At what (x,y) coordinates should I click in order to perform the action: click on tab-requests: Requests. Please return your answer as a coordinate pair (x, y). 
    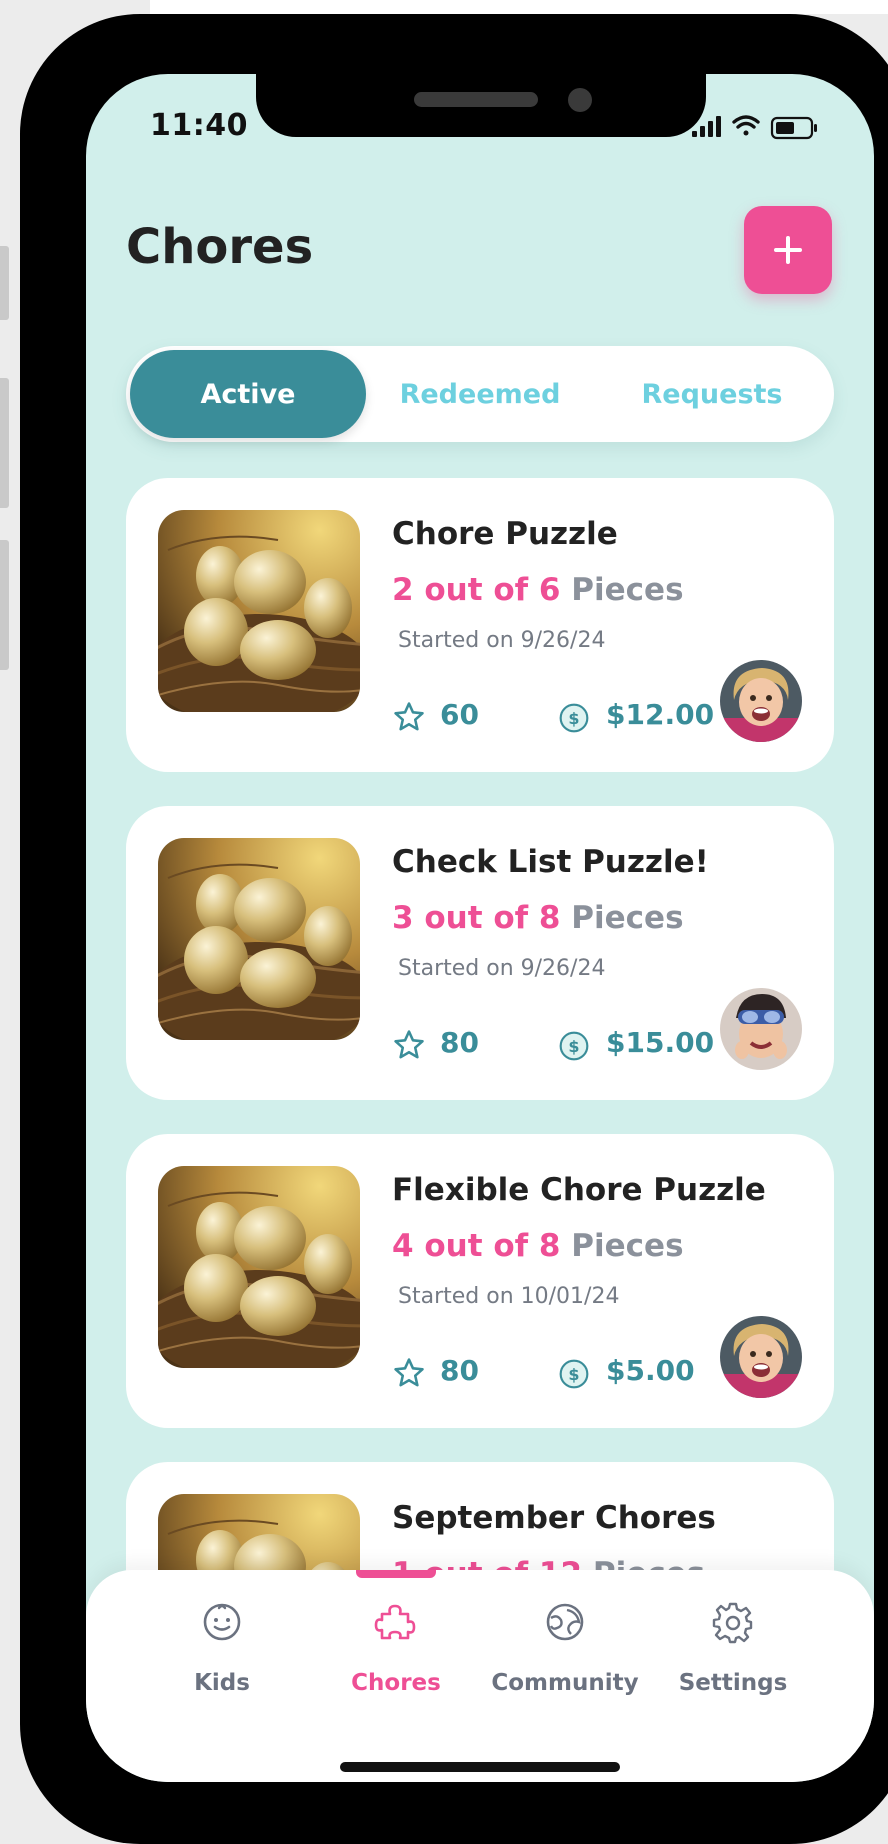
    Looking at the image, I should click on (712, 394).